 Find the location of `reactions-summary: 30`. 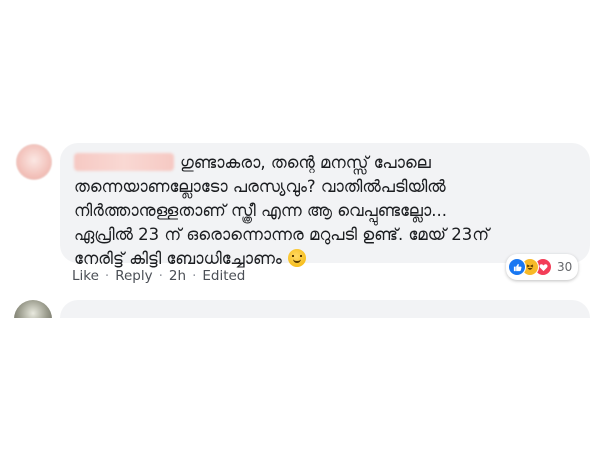

reactions-summary: 30 is located at coordinates (542, 267).